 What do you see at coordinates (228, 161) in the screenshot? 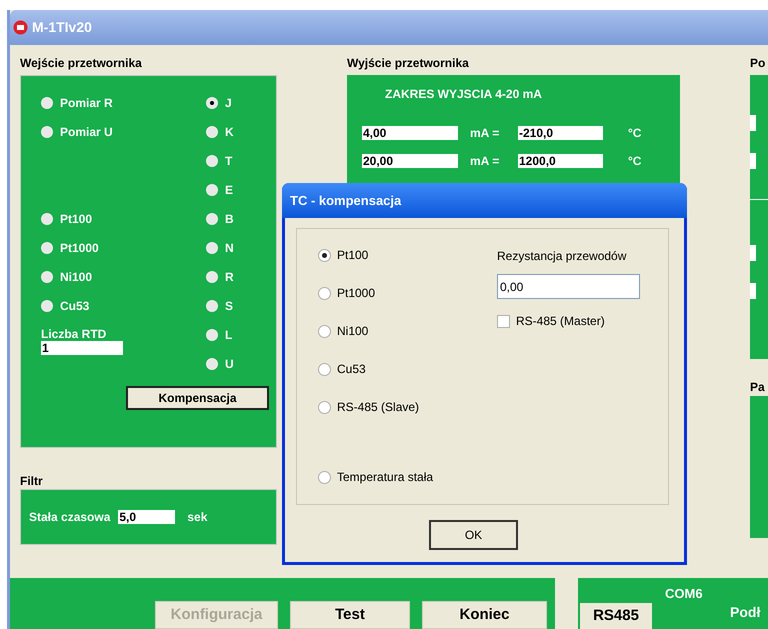
I see `radio-label: T` at bounding box center [228, 161].